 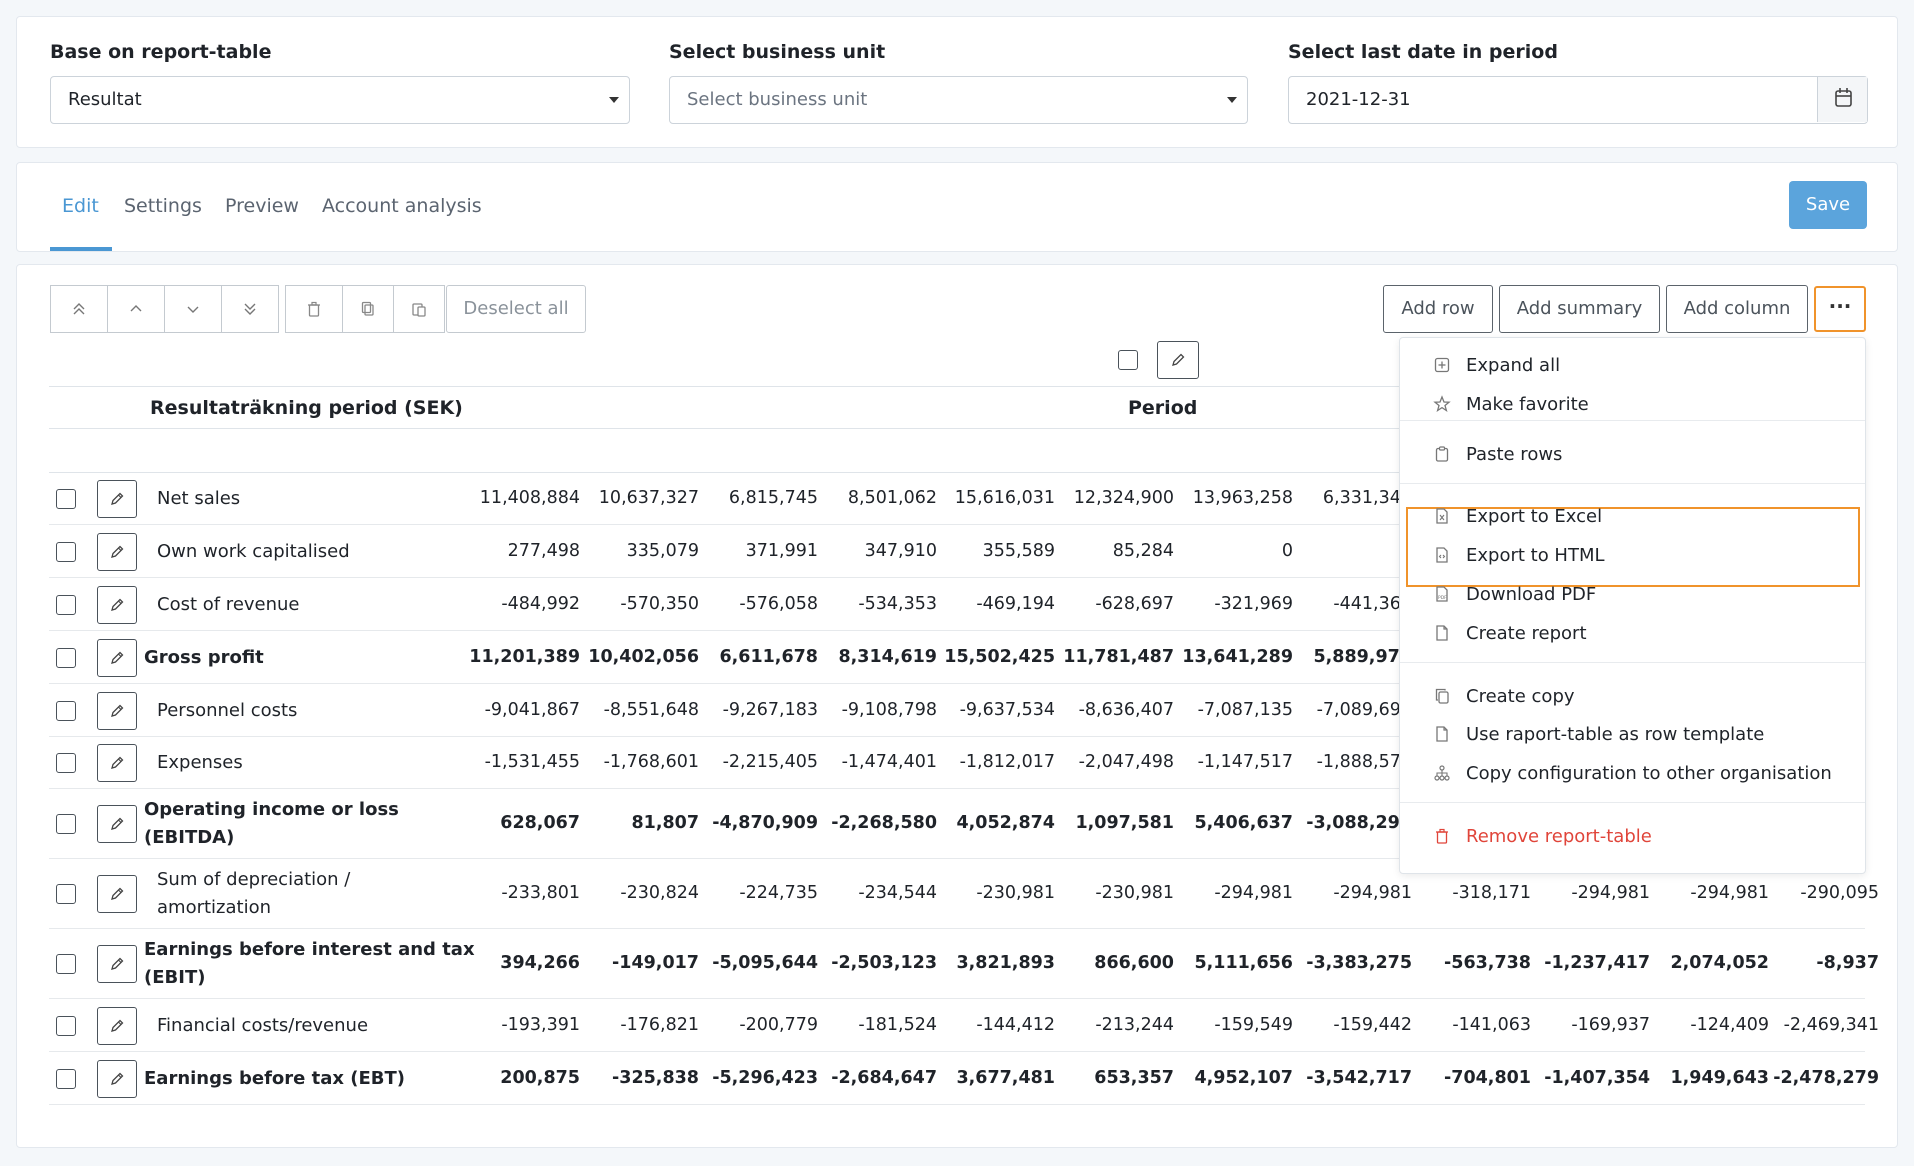 I want to click on menu-item-expand-all: Expand all, so click(x=1496, y=365).